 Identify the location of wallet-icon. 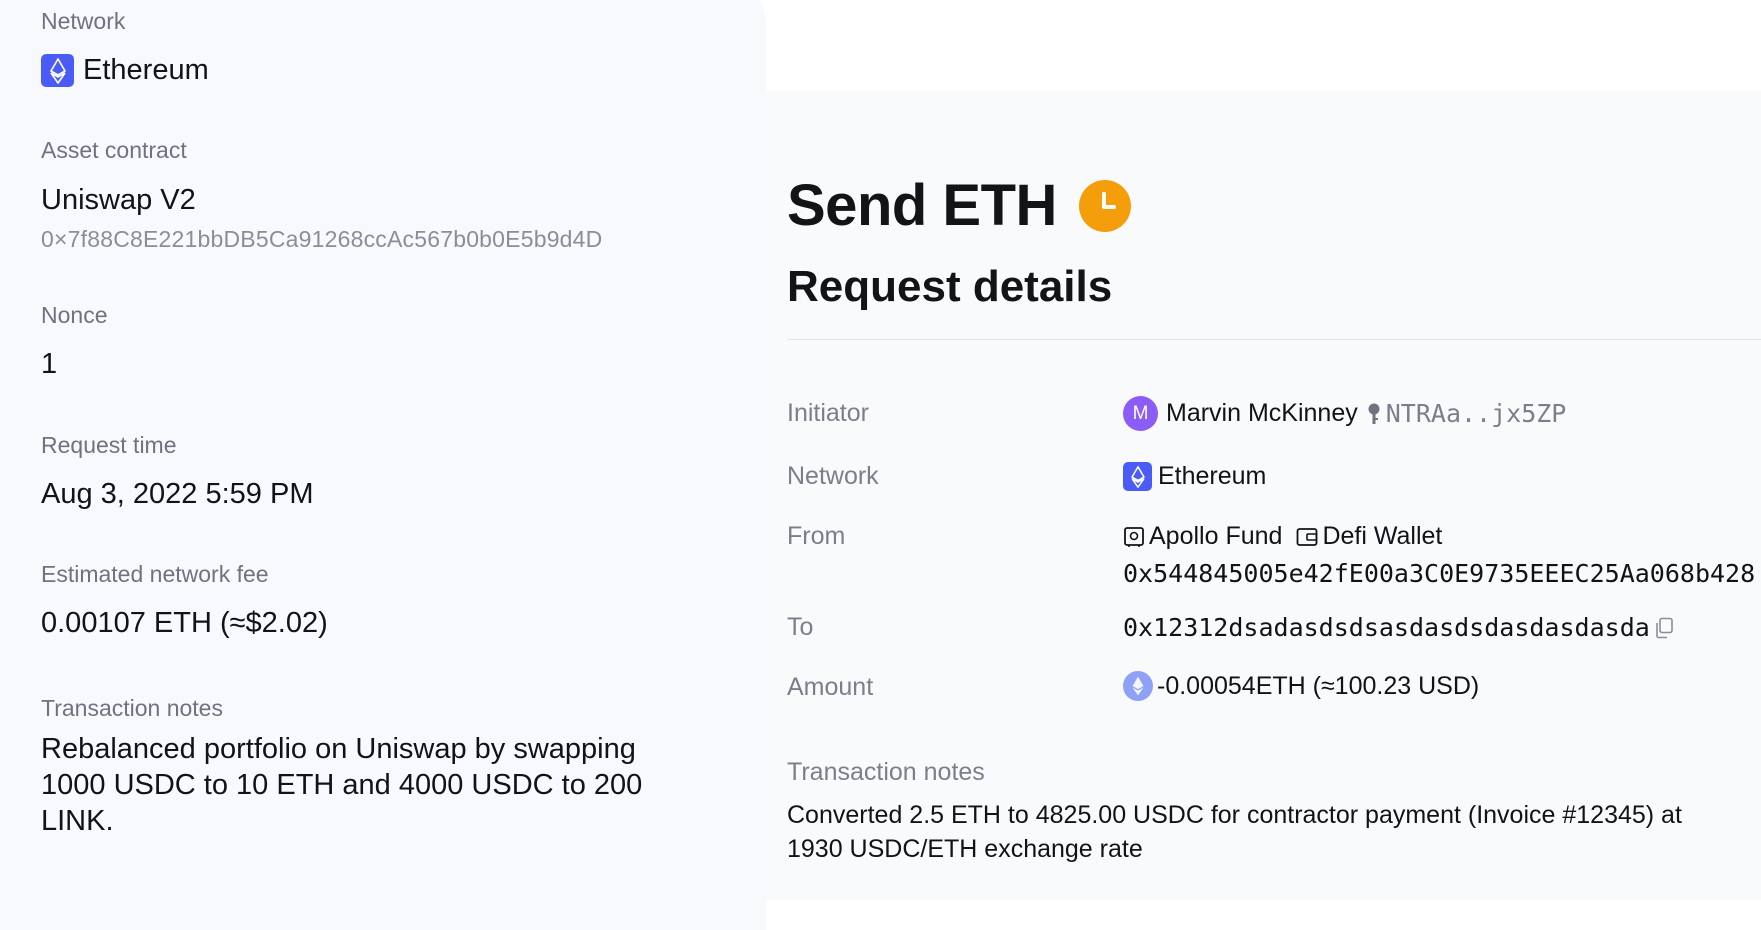
(1307, 537).